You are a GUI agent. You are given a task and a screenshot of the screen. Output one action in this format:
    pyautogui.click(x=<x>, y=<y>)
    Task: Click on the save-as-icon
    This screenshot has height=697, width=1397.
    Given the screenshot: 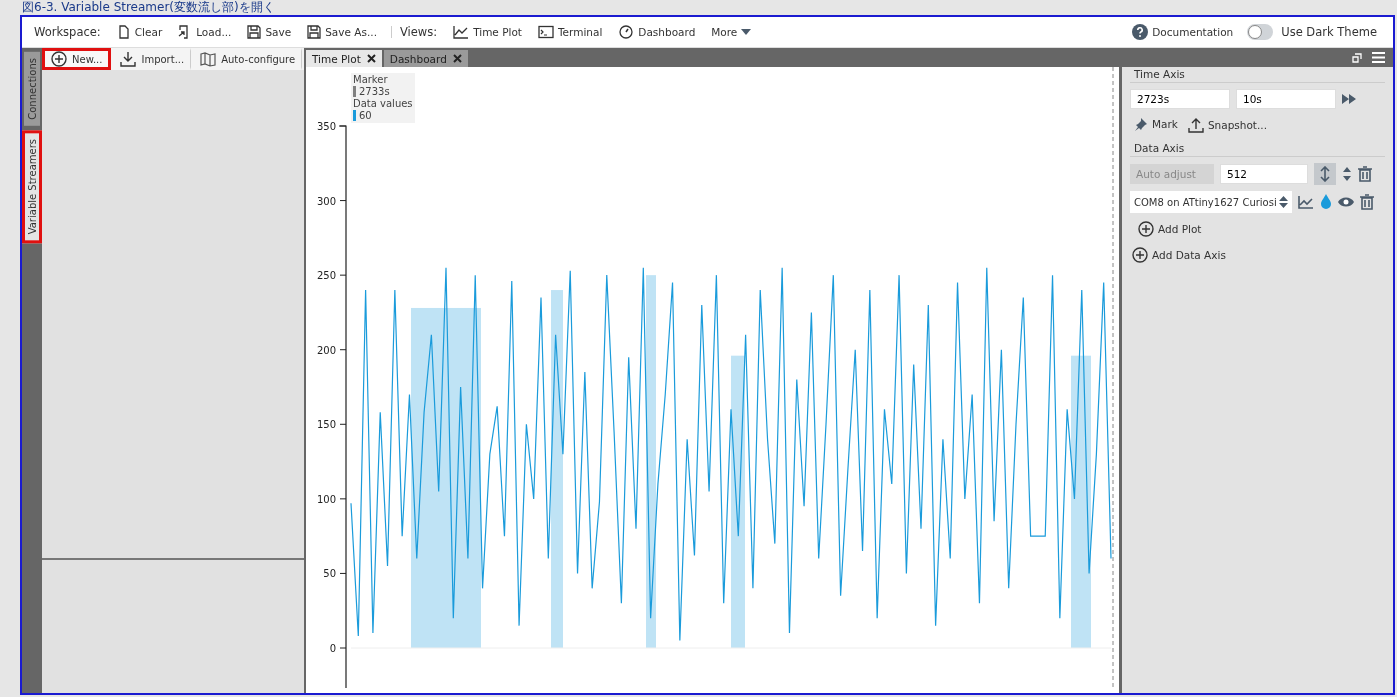 What is the action you would take?
    pyautogui.click(x=314, y=32)
    